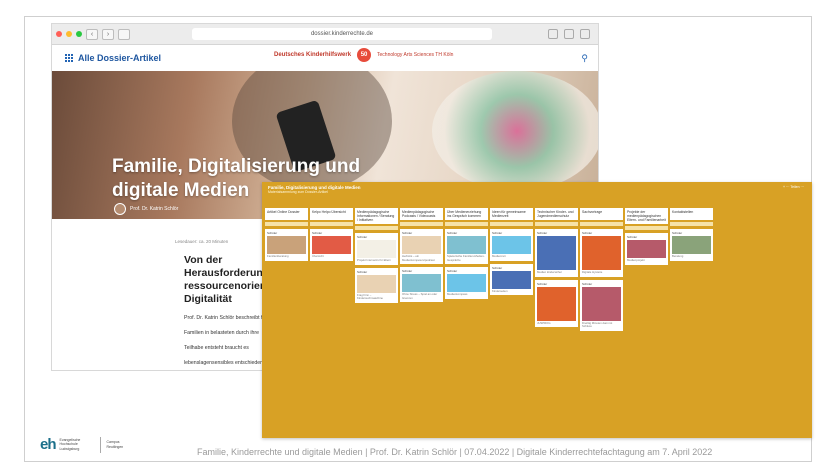  I want to click on padlet-column-header: Artikel Online Dossier, so click(286, 214).